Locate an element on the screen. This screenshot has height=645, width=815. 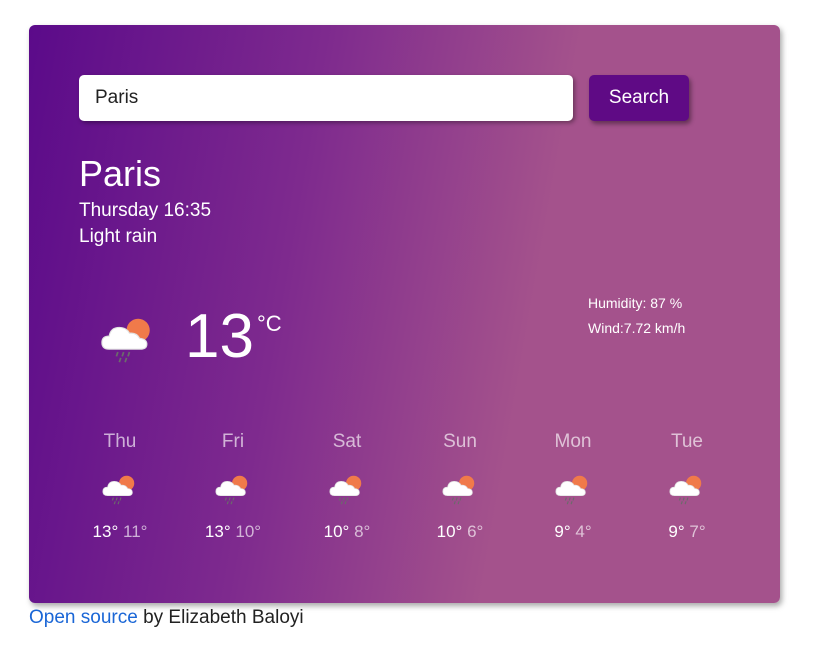
forecast-temps: 9° 4° is located at coordinates (573, 532).